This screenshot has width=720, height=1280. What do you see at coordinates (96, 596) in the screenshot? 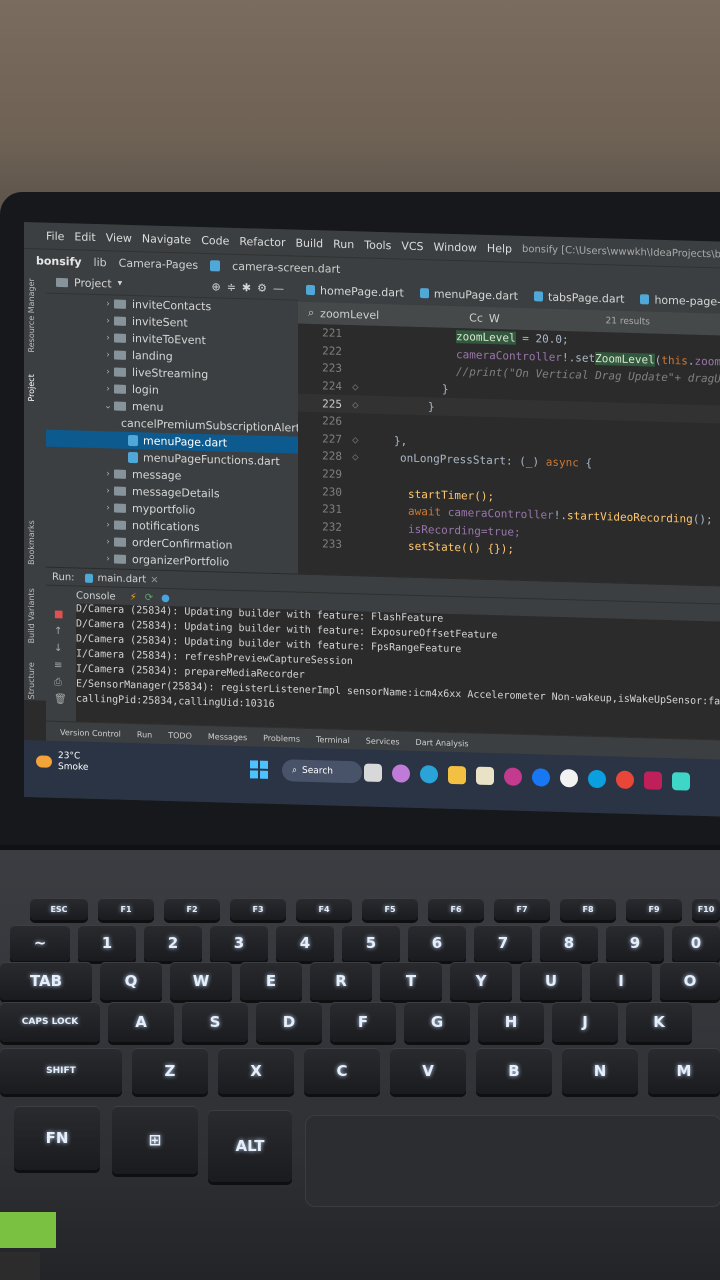
I see `console-tab: Console` at bounding box center [96, 596].